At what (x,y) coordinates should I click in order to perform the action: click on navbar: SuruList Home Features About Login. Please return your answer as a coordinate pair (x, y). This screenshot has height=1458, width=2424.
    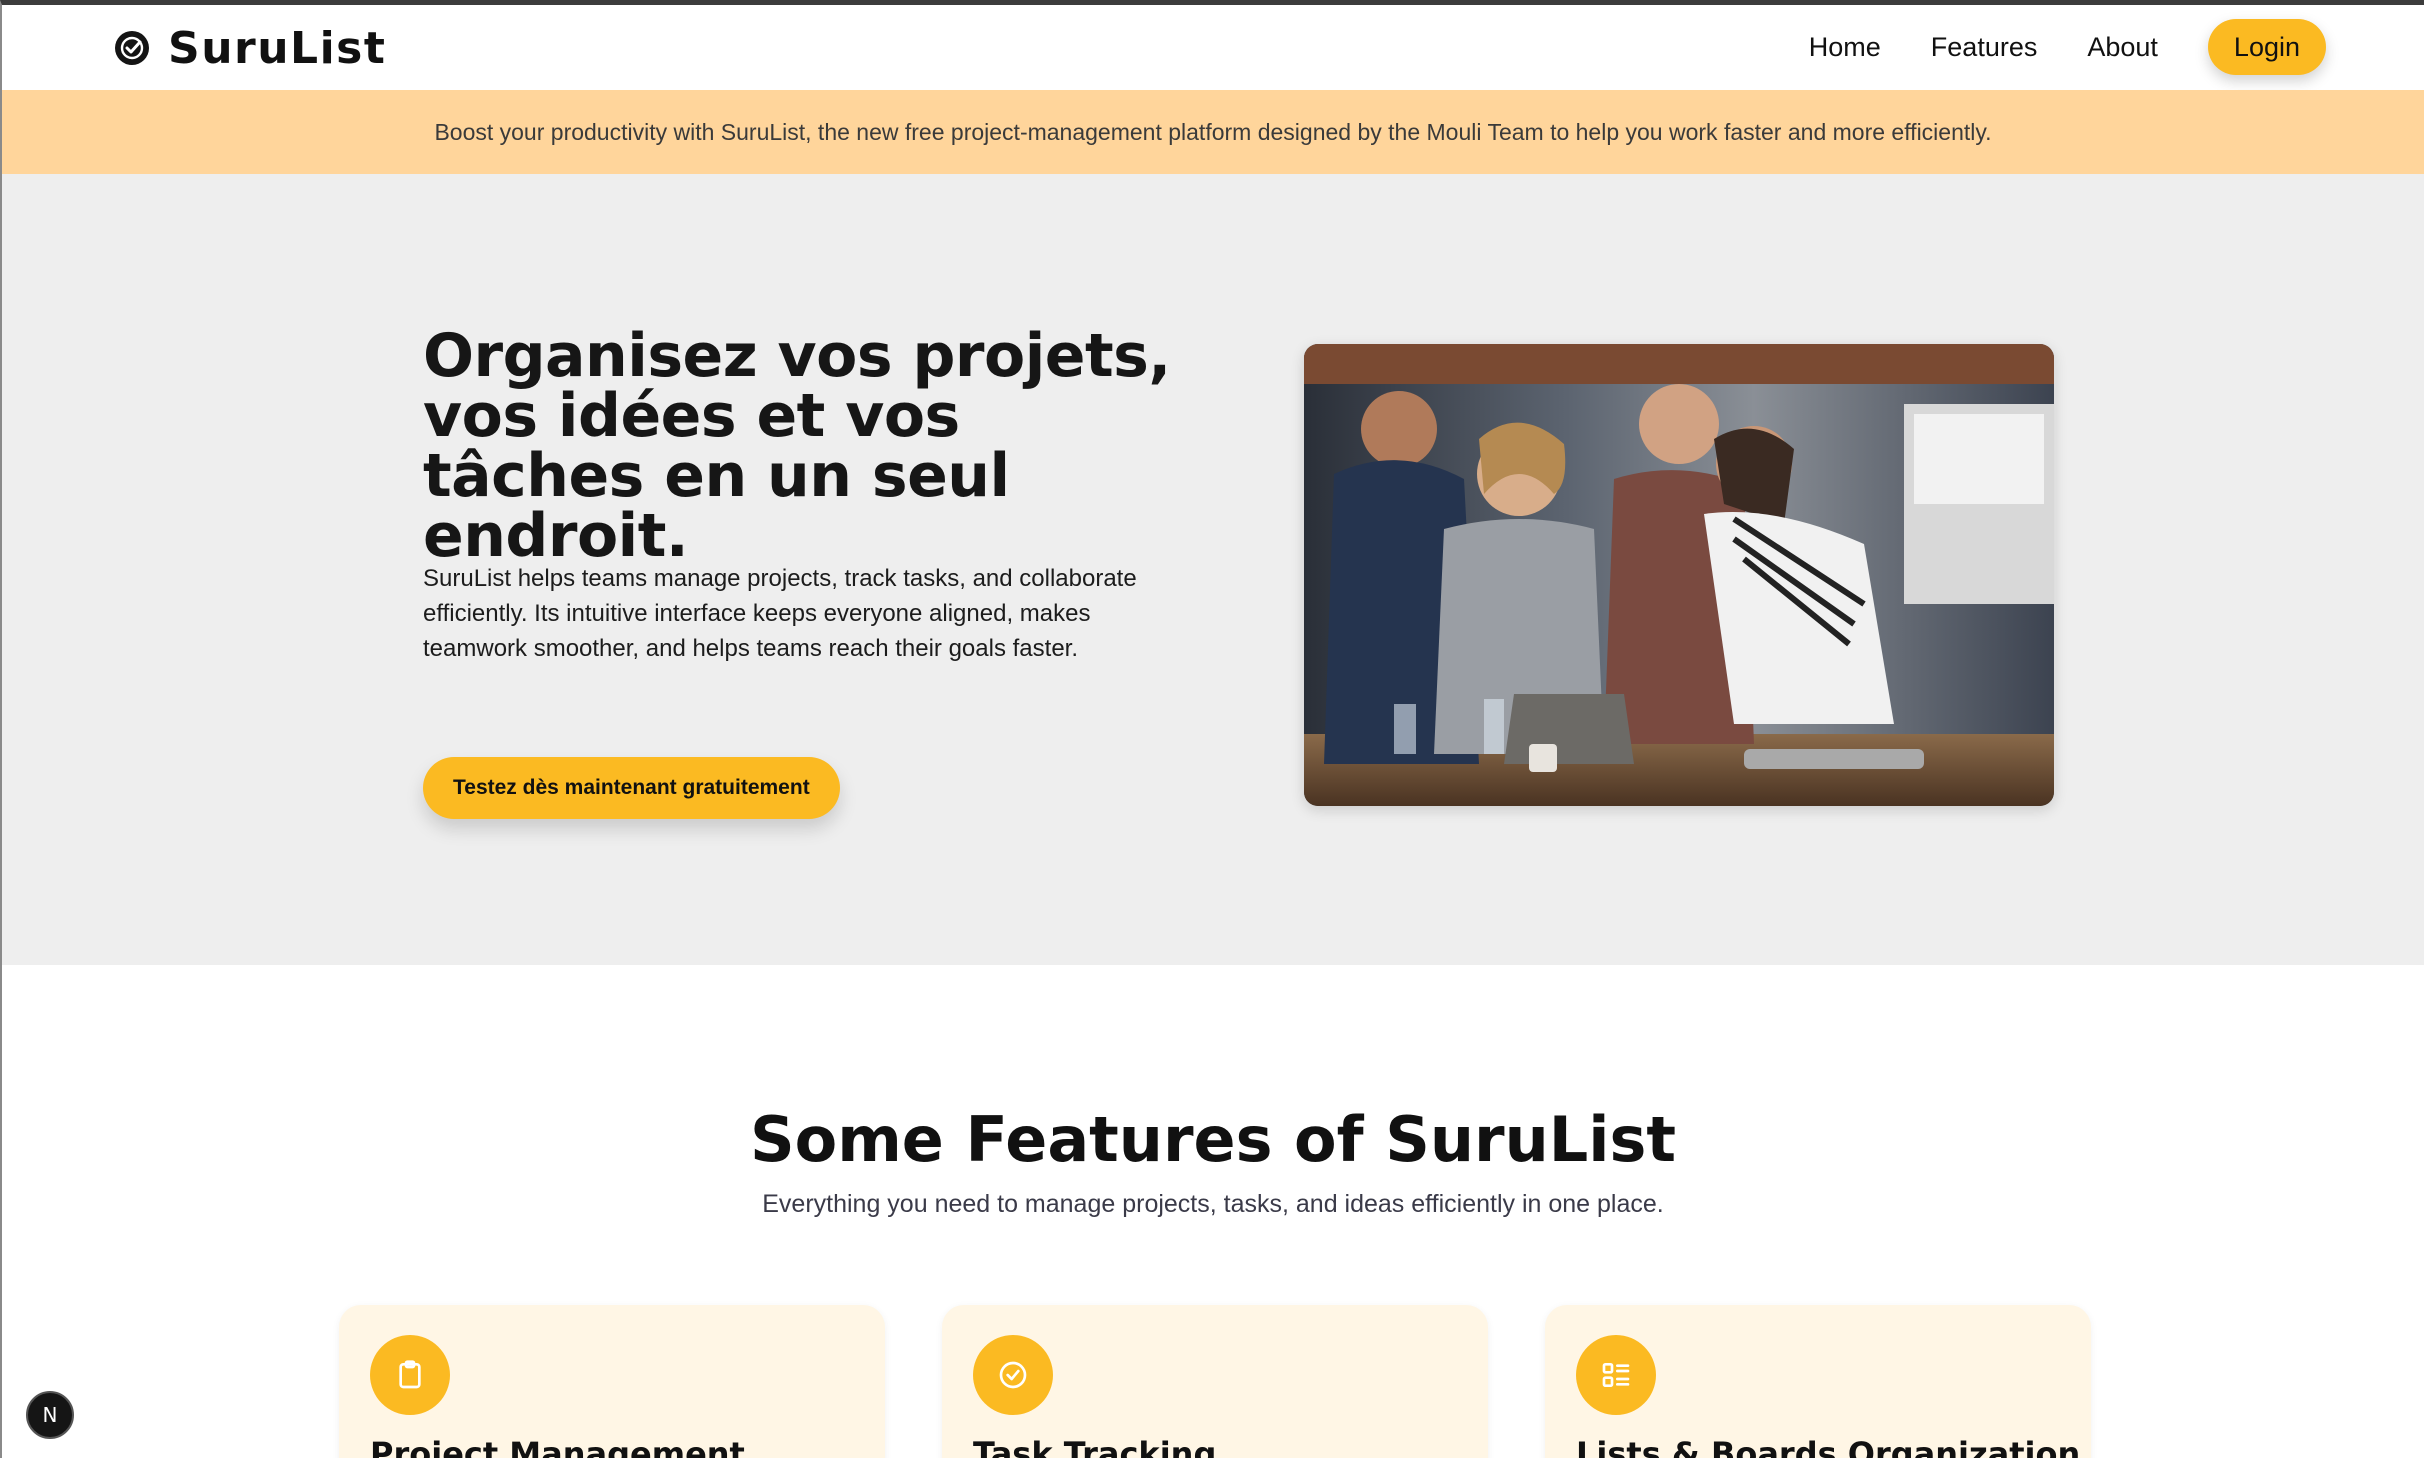
    Looking at the image, I should click on (1213, 47).